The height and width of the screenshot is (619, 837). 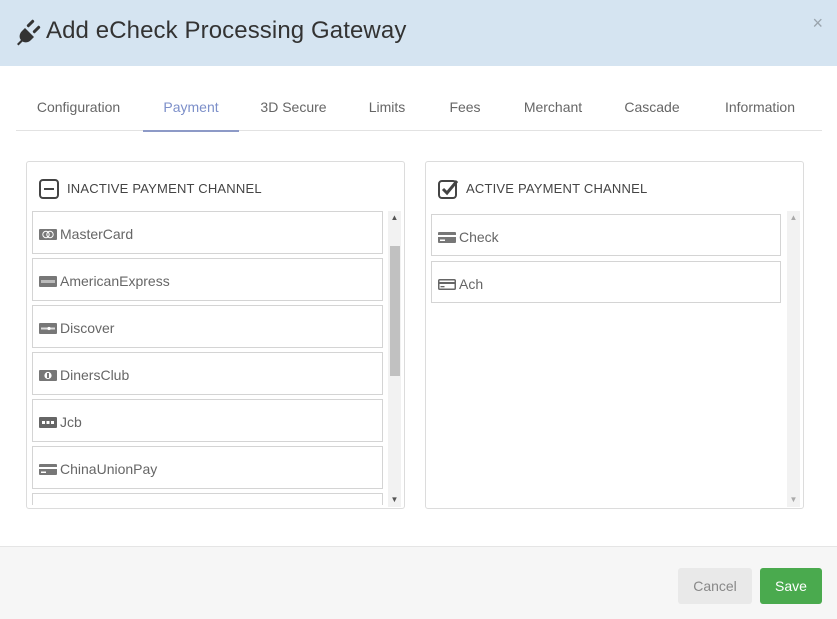 What do you see at coordinates (387, 109) in the screenshot?
I see `tab-limits: Limits` at bounding box center [387, 109].